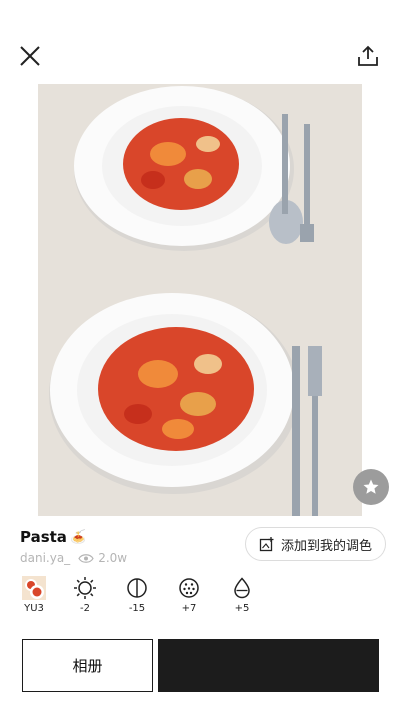 This screenshot has width=400, height=711. I want to click on tool-contrast-value: -15, so click(137, 608).